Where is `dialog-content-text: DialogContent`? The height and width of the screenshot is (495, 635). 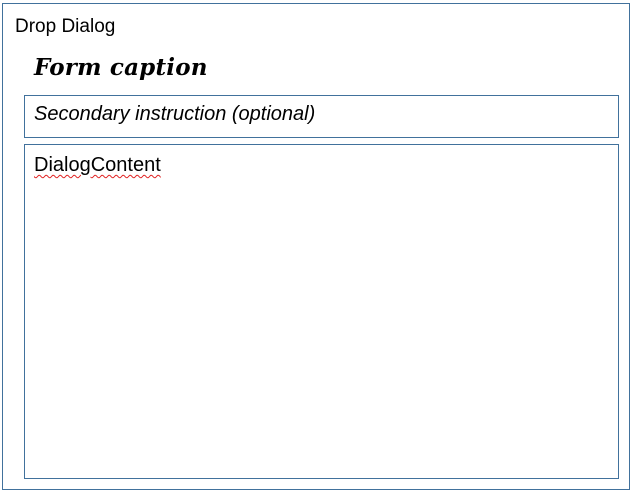 dialog-content-text: DialogContent is located at coordinates (97, 165).